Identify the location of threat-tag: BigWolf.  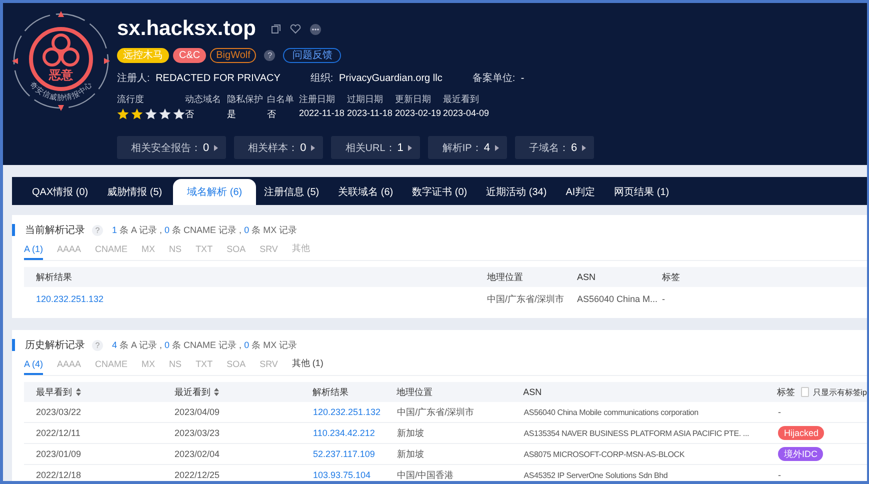
(233, 55).